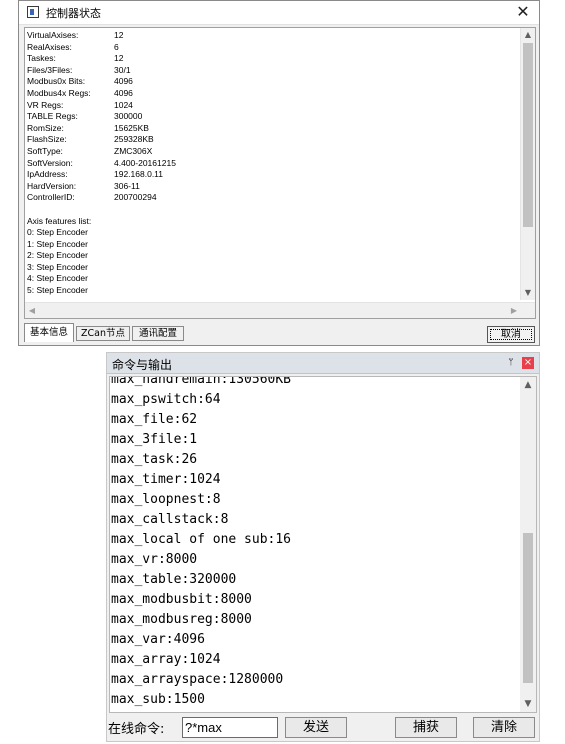  What do you see at coordinates (57, 278) in the screenshot?
I see `axis-feature-row: 4: Step Encoder` at bounding box center [57, 278].